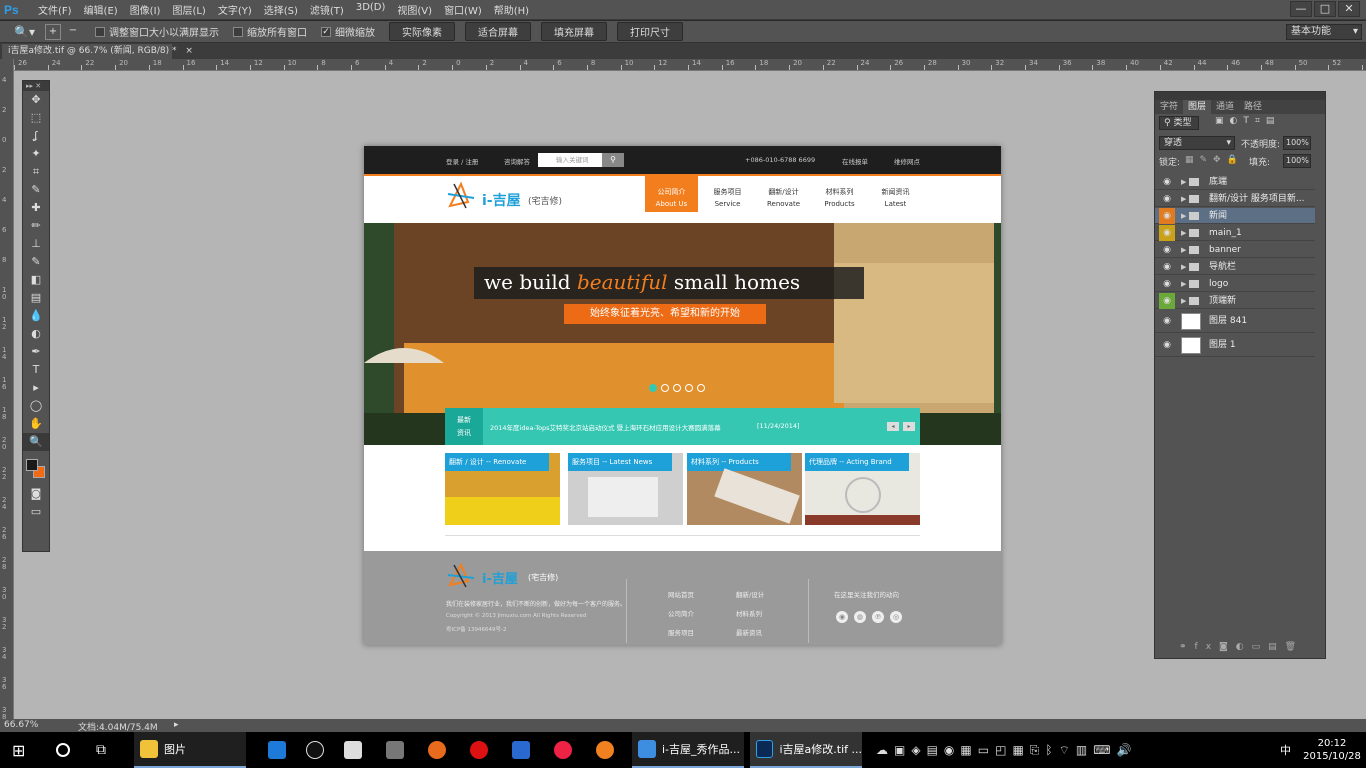  Describe the element at coordinates (190, 750) in the screenshot. I see `taskbar-app-pictures: 图片` at that location.